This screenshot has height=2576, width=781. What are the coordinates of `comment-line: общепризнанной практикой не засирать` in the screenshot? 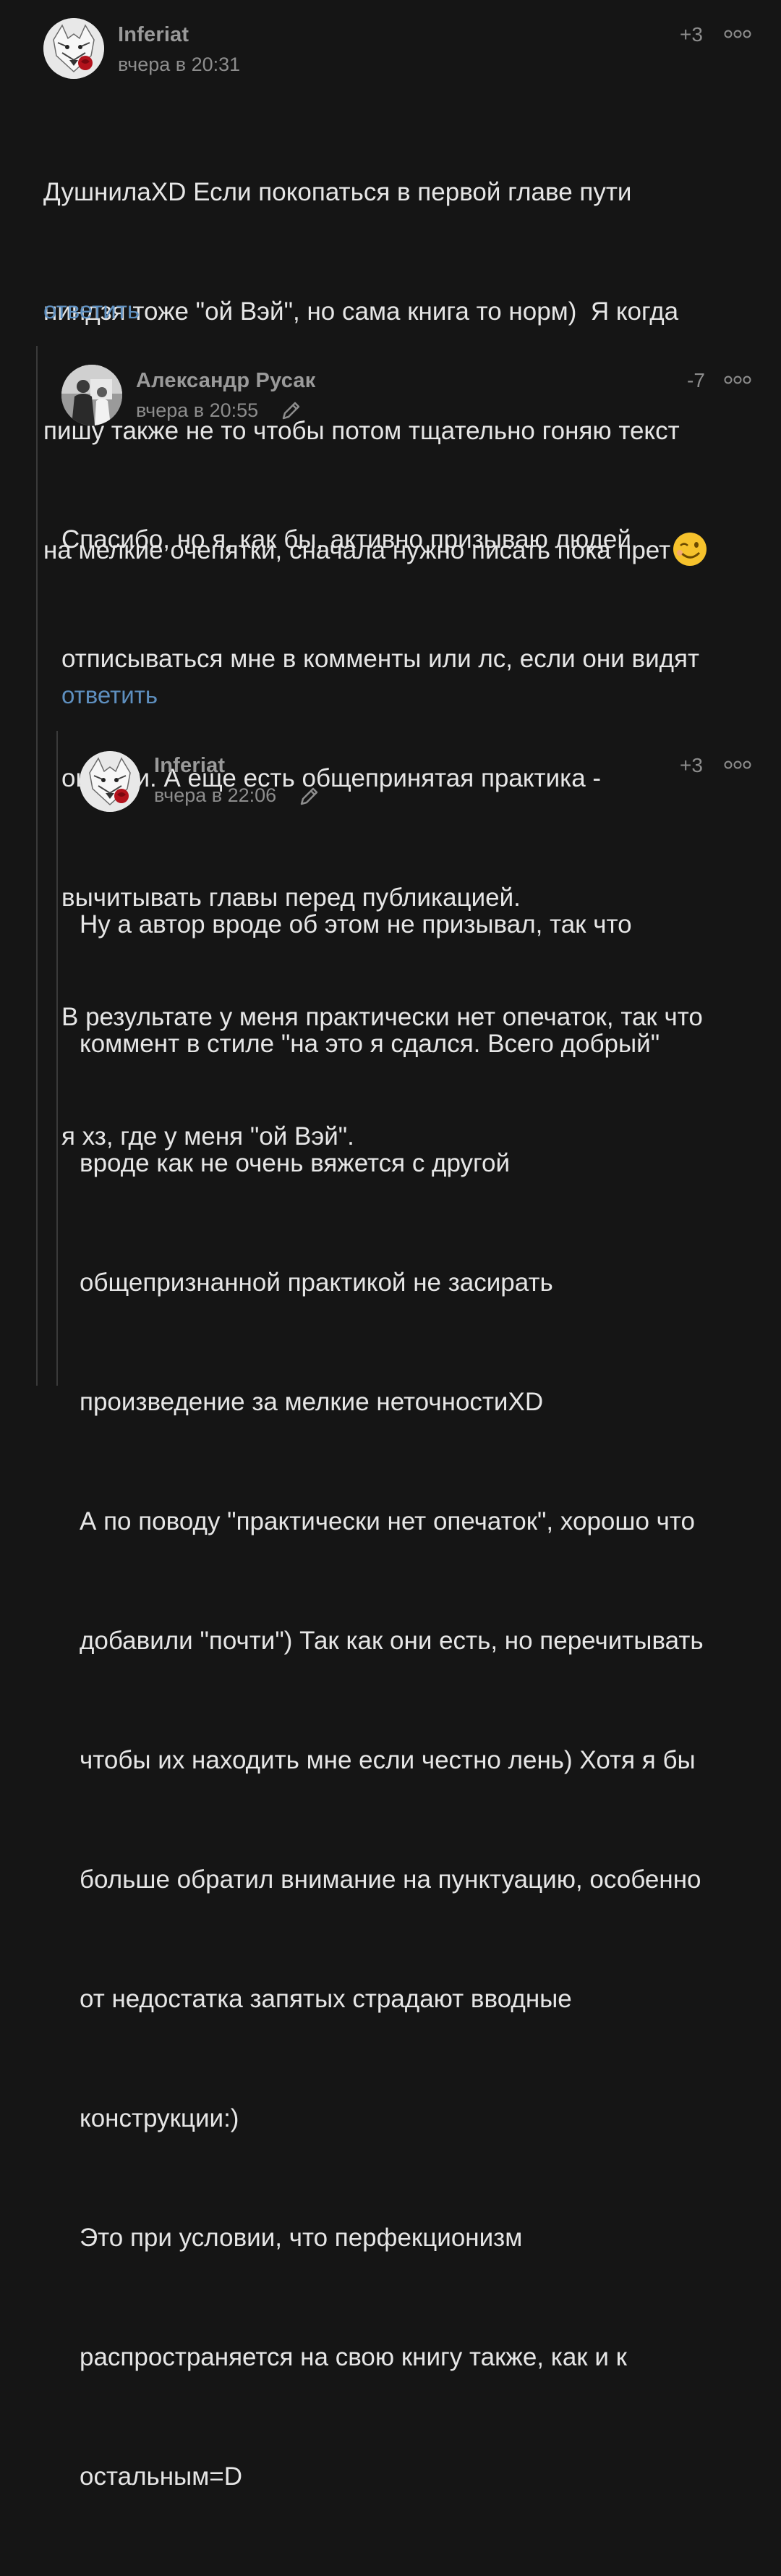 It's located at (316, 1282).